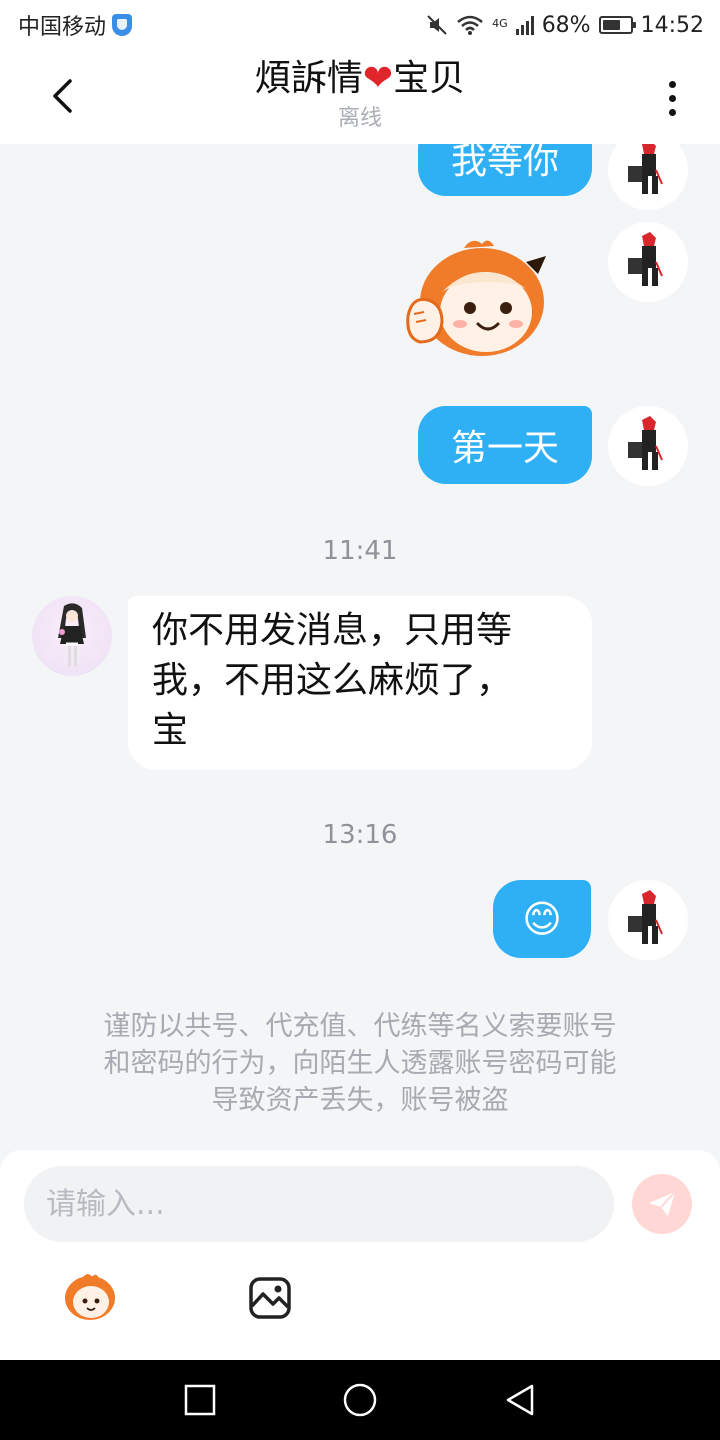  I want to click on recents-button, so click(200, 1400).